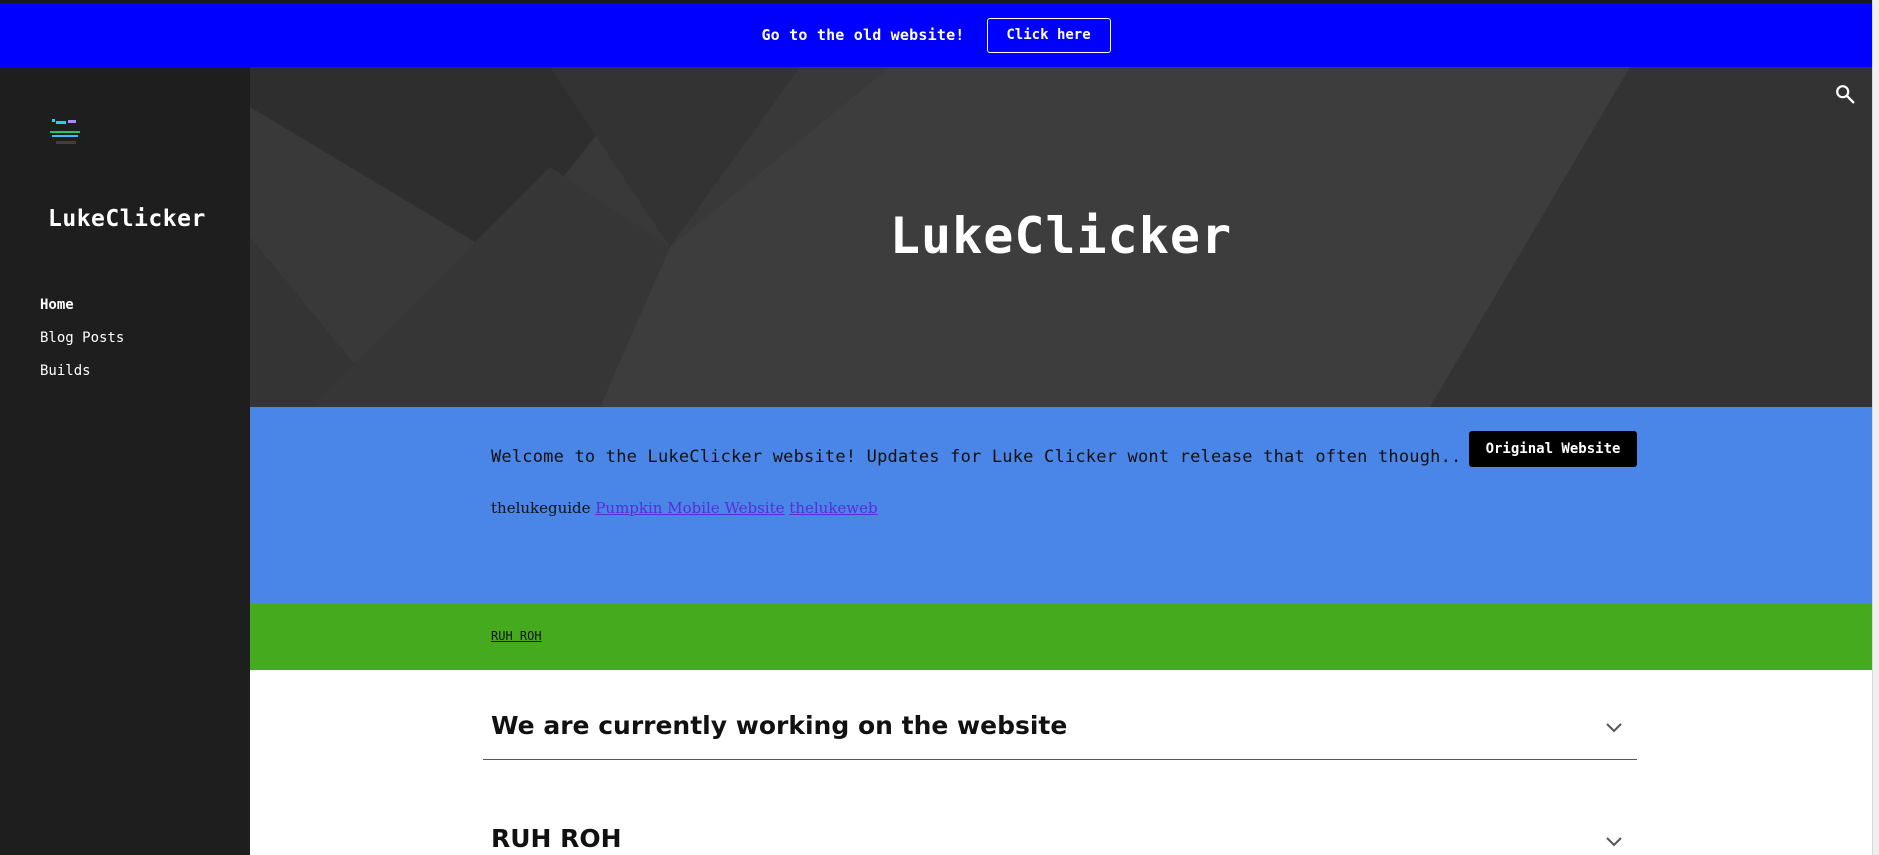  What do you see at coordinates (82, 305) in the screenshot?
I see `sidebar-item-home: Home` at bounding box center [82, 305].